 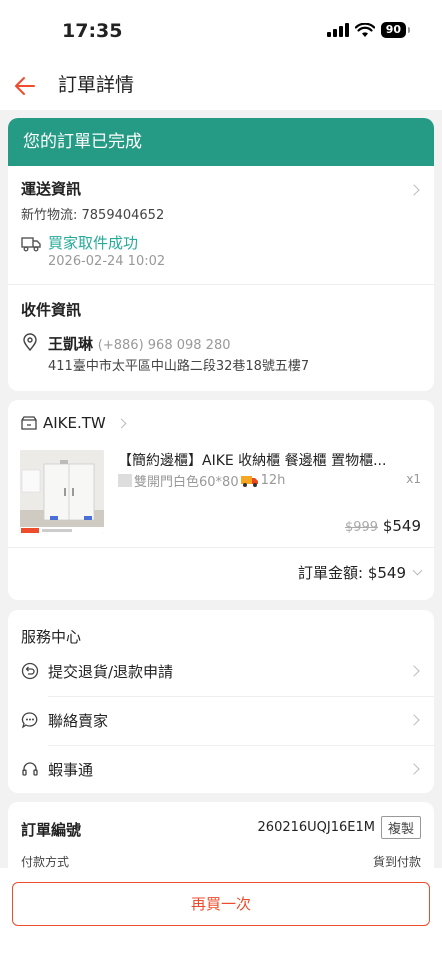 I want to click on return-refund-request-row: 提交退貨/退款申請, so click(x=221, y=671).